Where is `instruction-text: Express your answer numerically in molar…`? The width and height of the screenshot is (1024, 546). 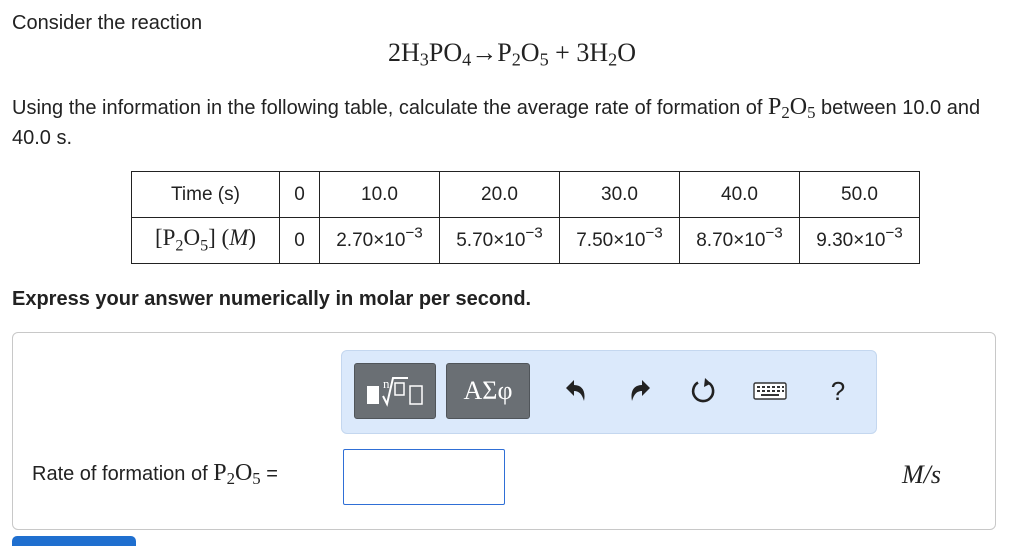 instruction-text: Express your answer numerically in molar… is located at coordinates (272, 299).